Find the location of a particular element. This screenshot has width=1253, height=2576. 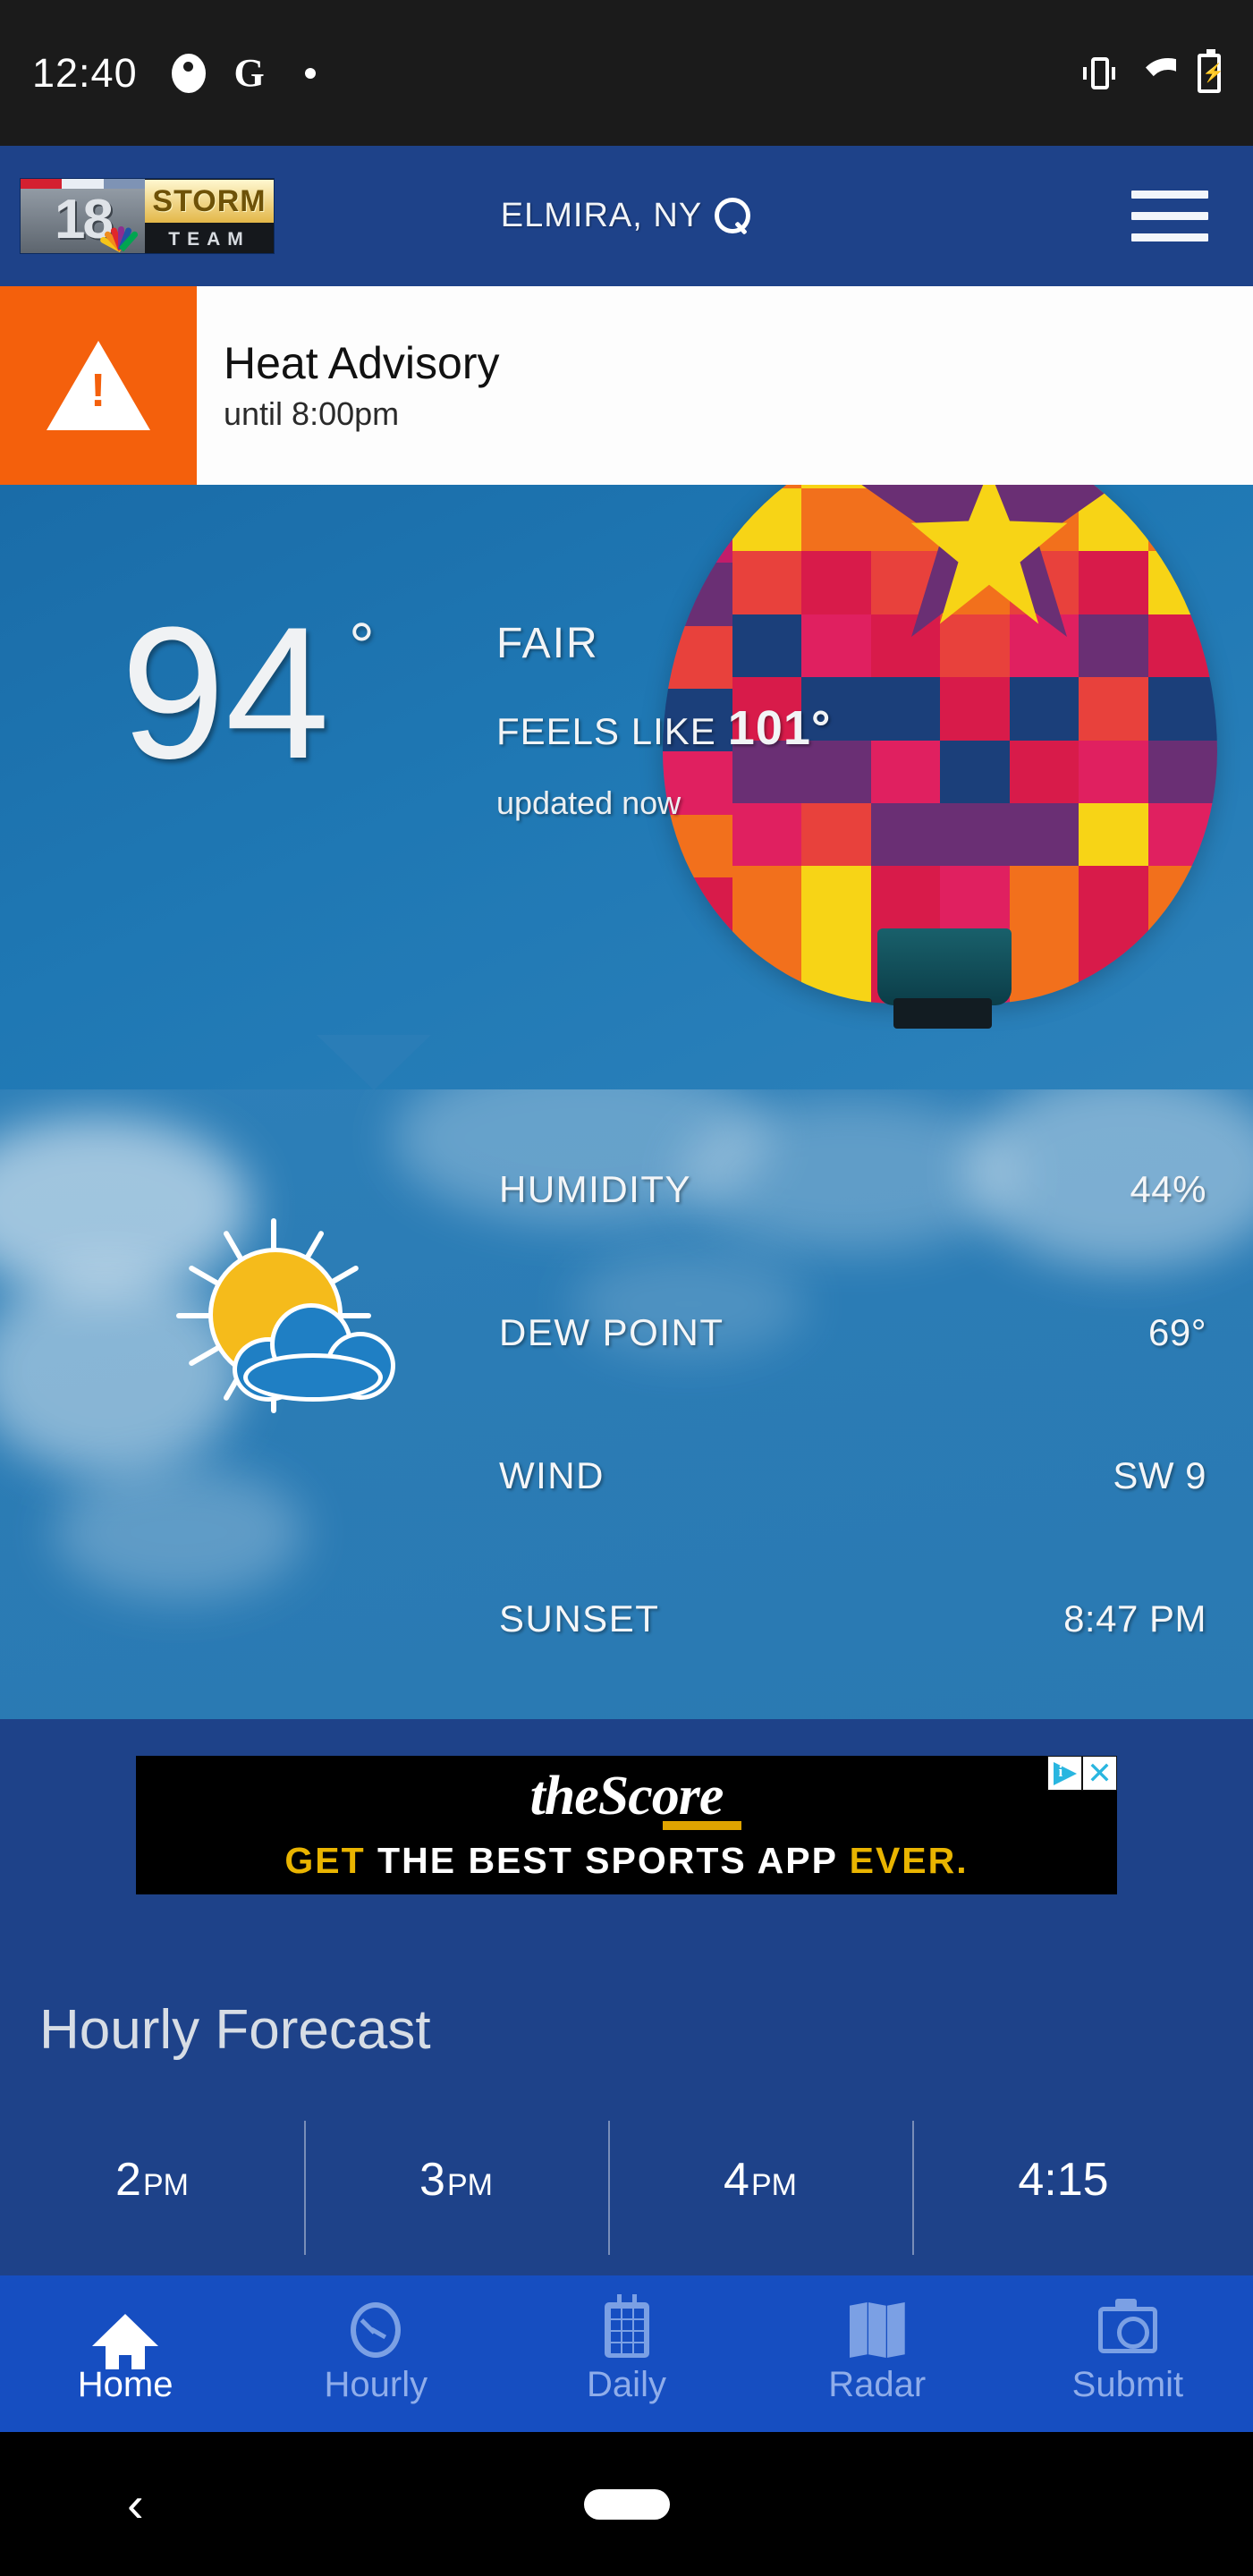

degree-symbol: ° is located at coordinates (362, 646).